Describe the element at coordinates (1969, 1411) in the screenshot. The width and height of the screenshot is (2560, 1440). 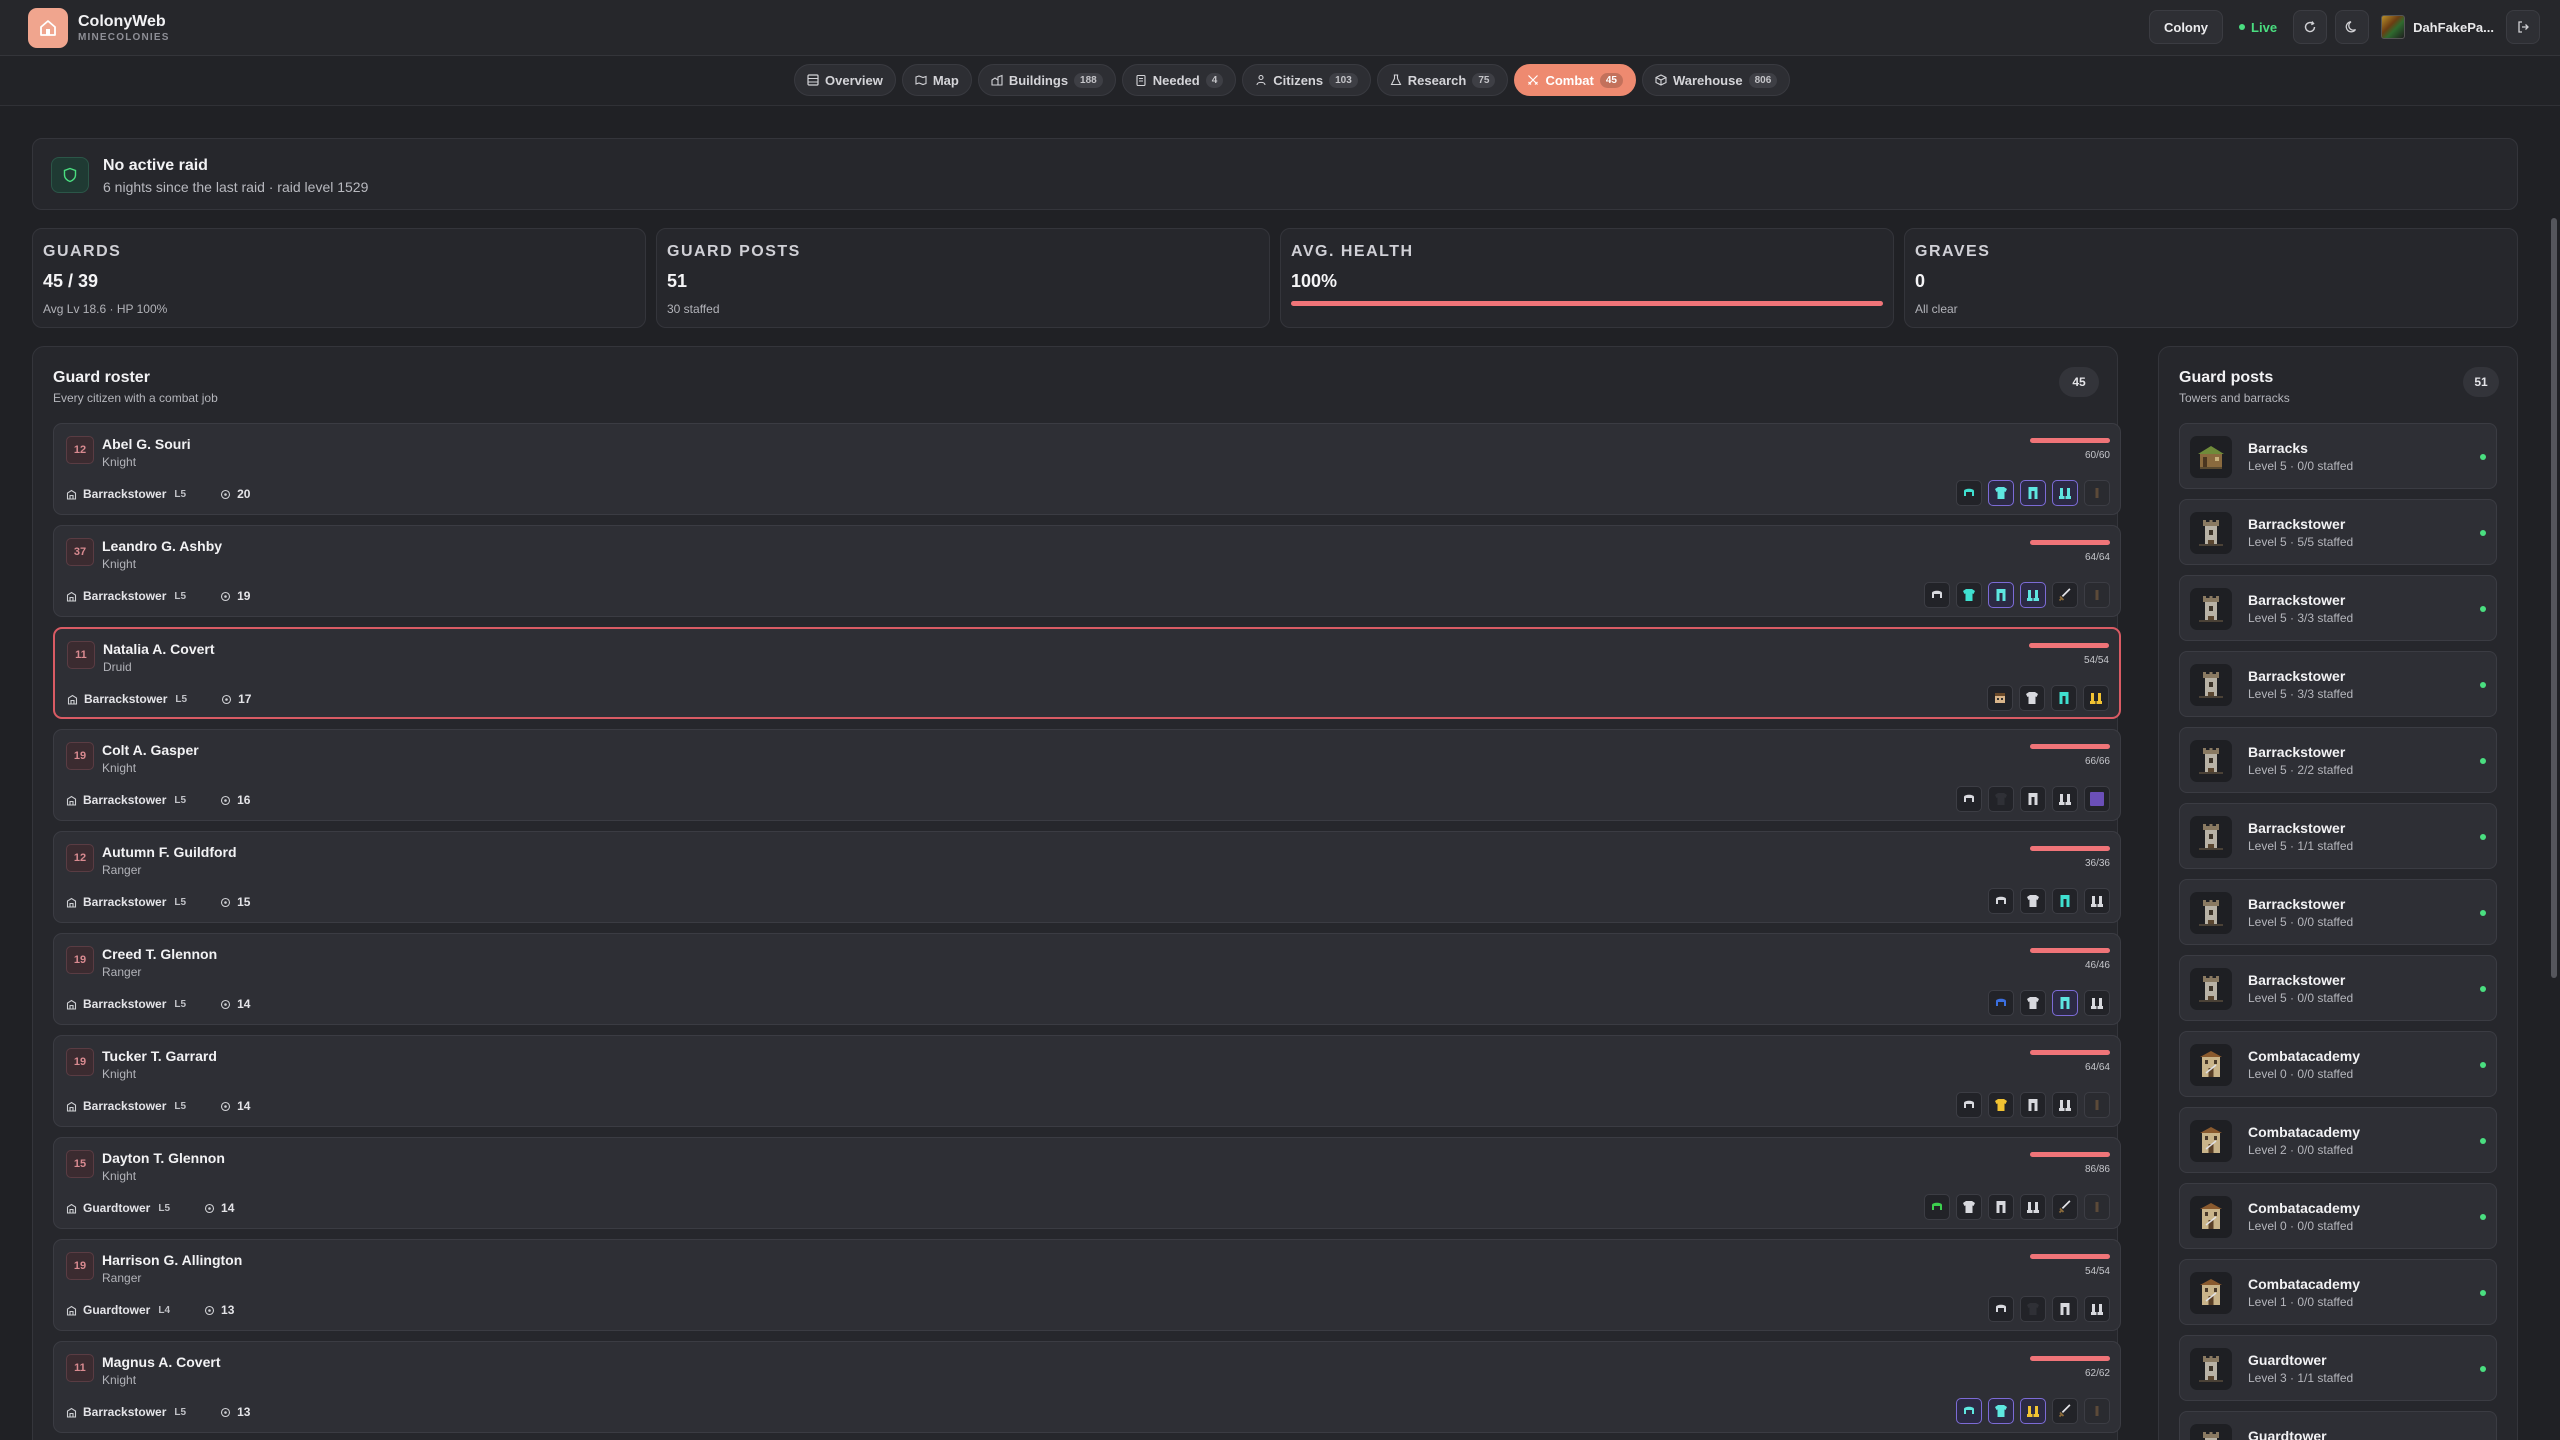
I see `helmet-enchanted-icon` at that location.